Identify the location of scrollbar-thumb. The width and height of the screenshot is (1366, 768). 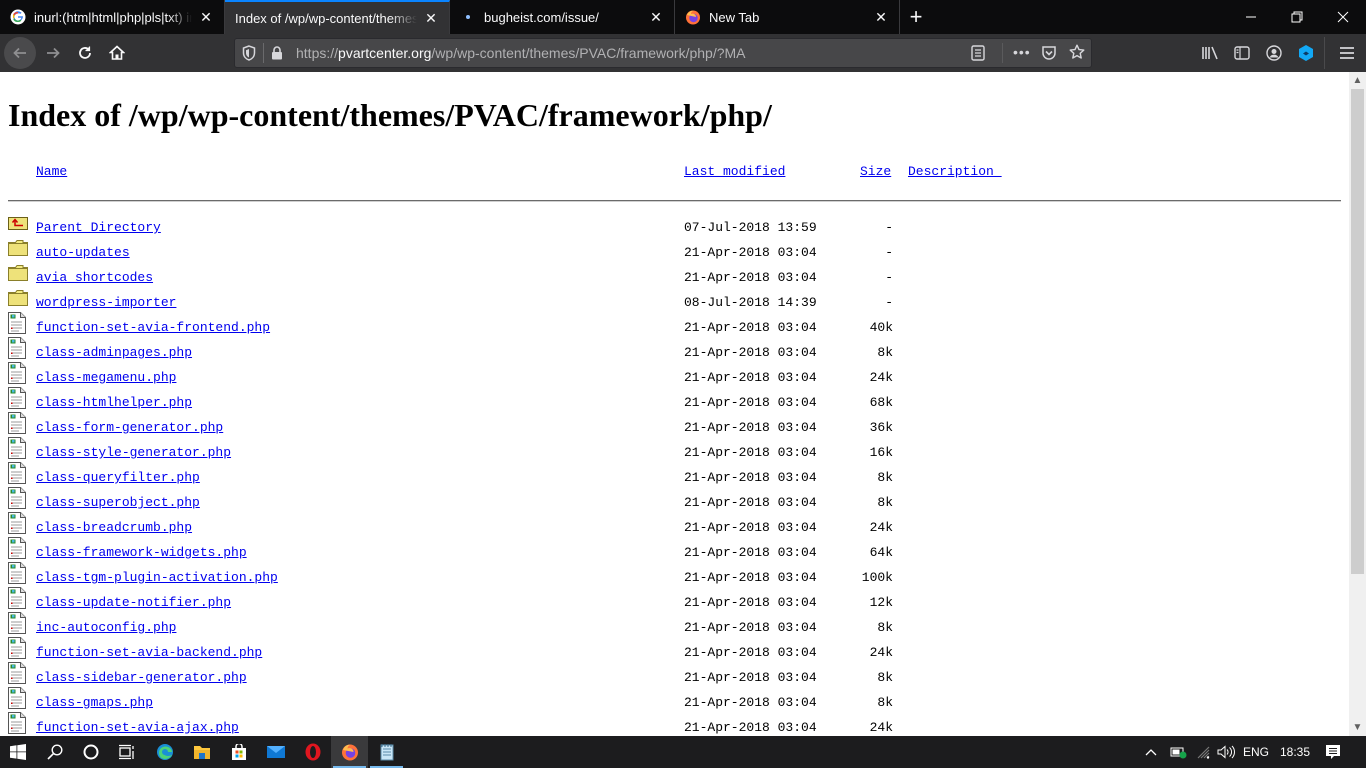
(1357, 331).